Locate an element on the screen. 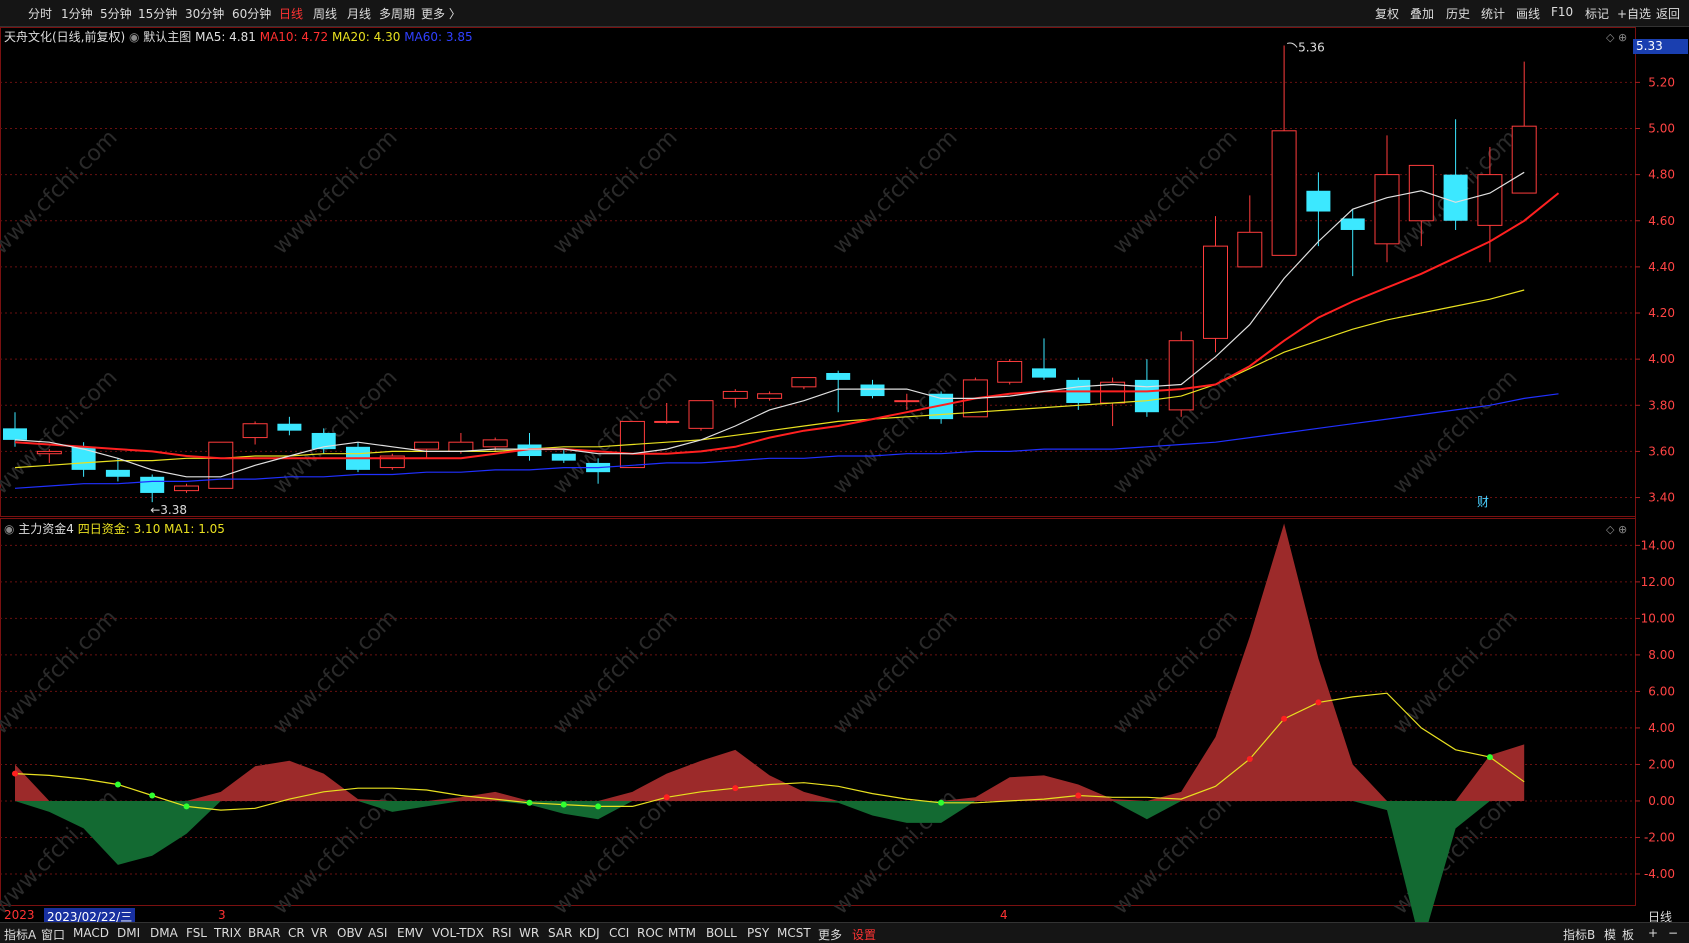 The image size is (1689, 943). period-tab-7: 周线 is located at coordinates (325, 13).